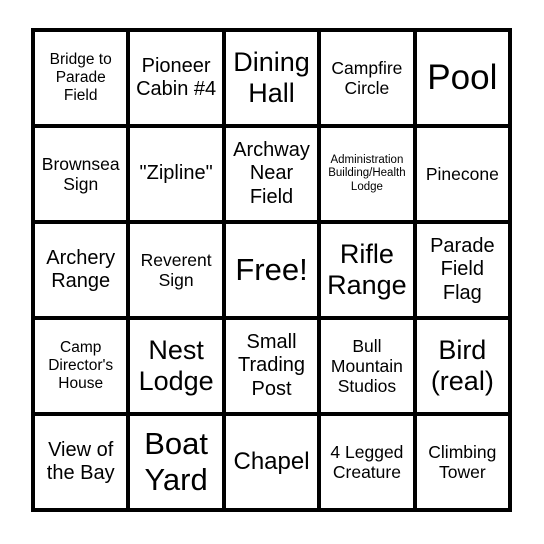  I want to click on bingo-cell-label: Climbing Tower, so click(462, 461).